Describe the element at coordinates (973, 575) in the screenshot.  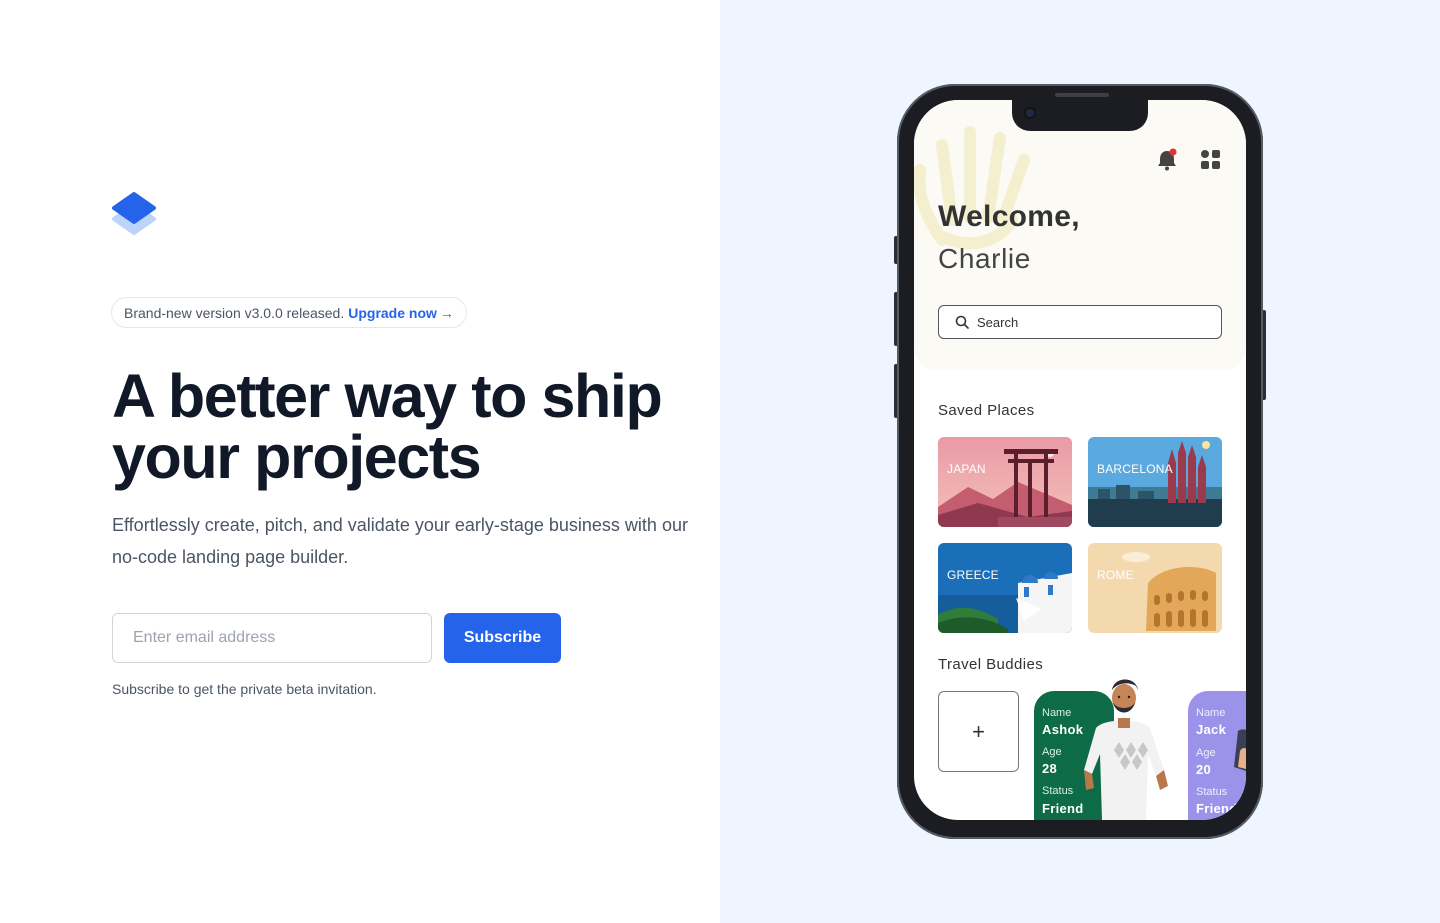
I see `place-label-greece: GREECE` at that location.